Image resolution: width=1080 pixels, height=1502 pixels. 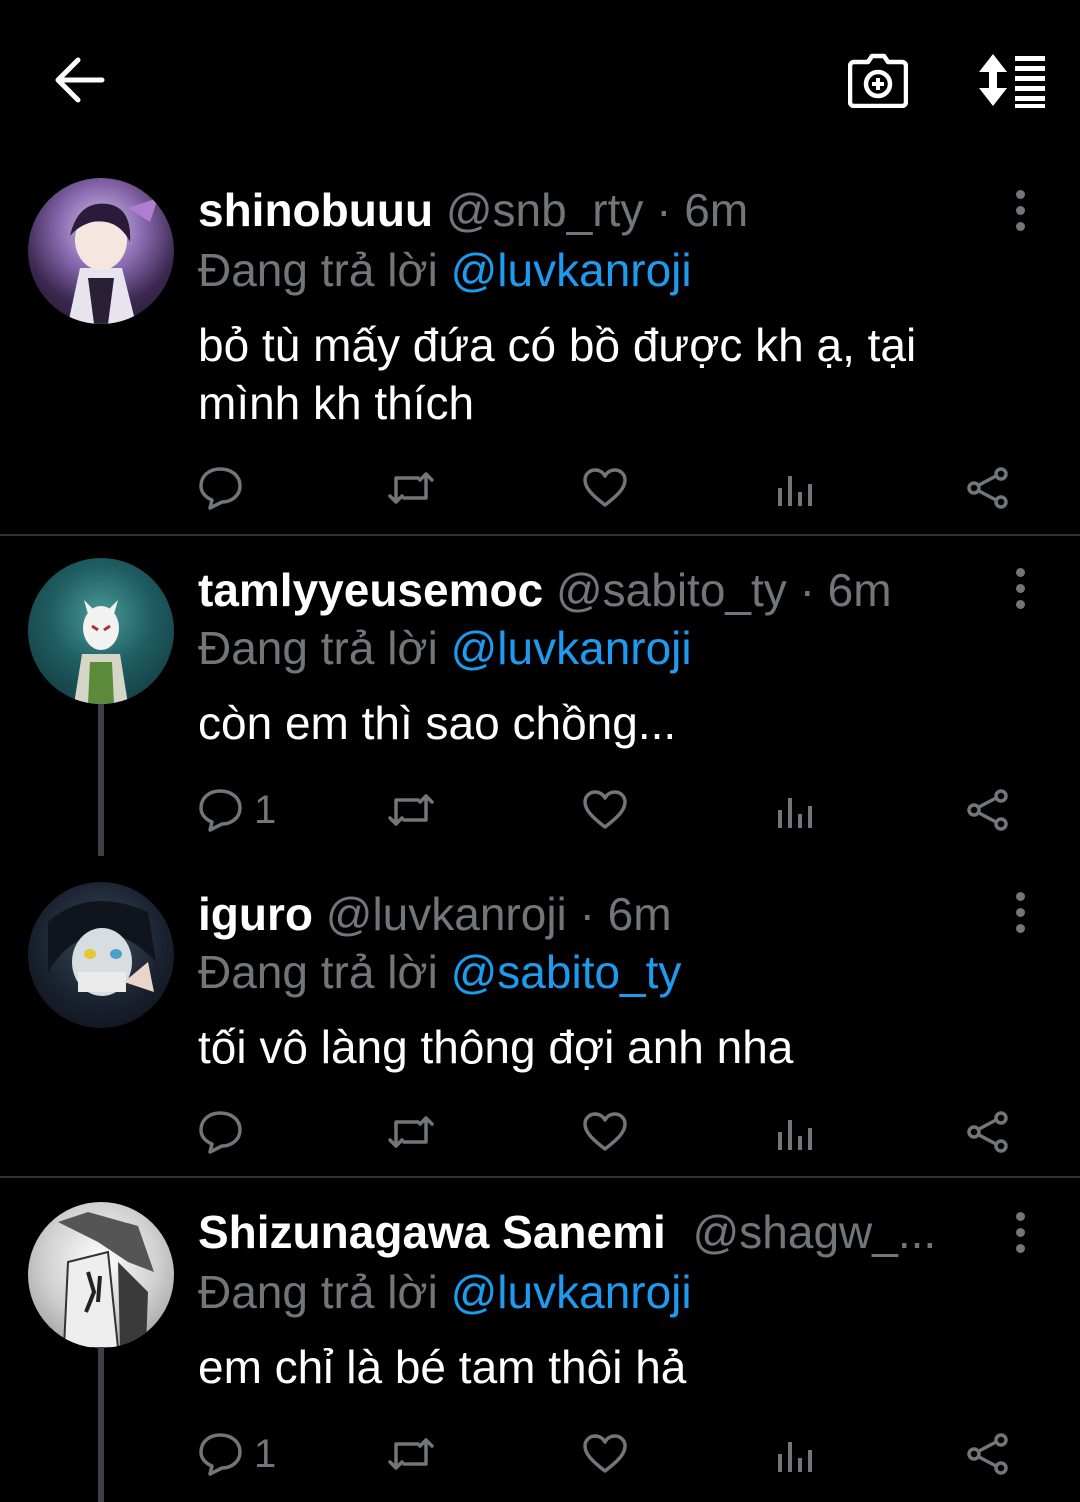 I want to click on reply-count: 1, so click(x=265, y=809).